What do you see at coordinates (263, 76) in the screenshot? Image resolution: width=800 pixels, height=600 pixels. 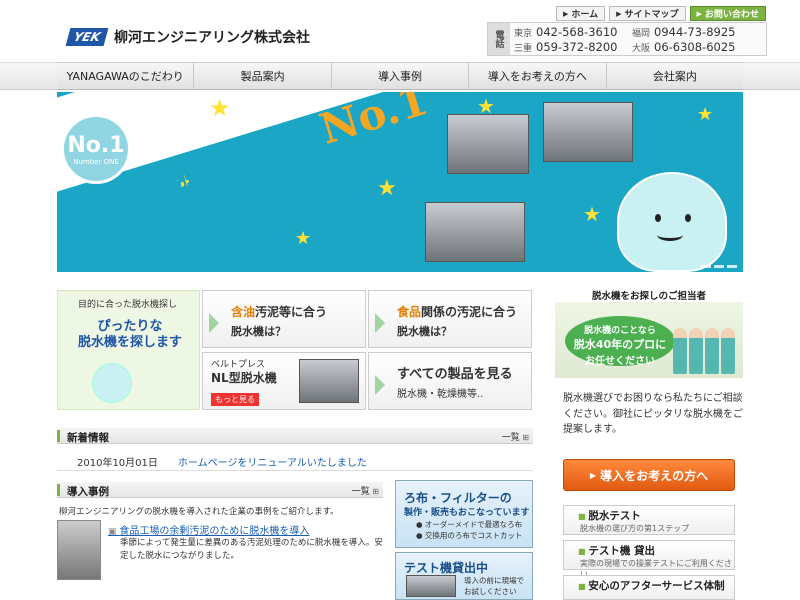 I see `nav-item-products: 製品案内` at bounding box center [263, 76].